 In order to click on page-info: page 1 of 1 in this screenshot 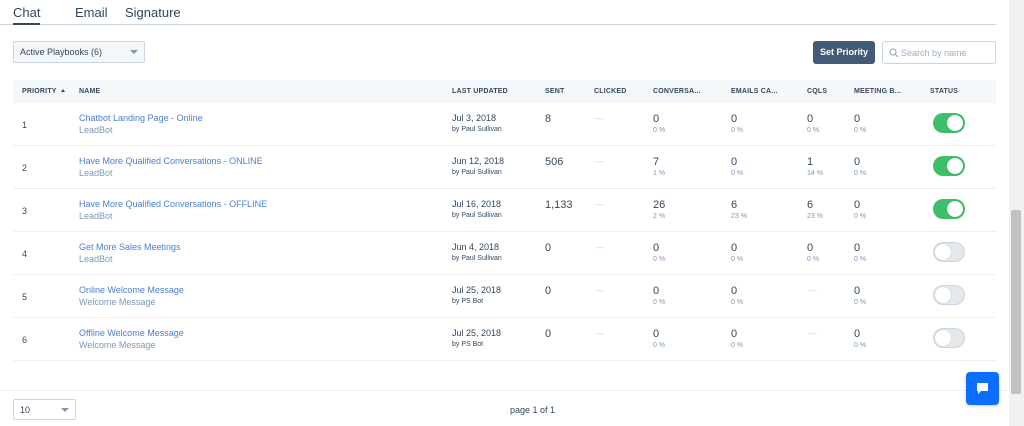, I will do `click(533, 410)`.